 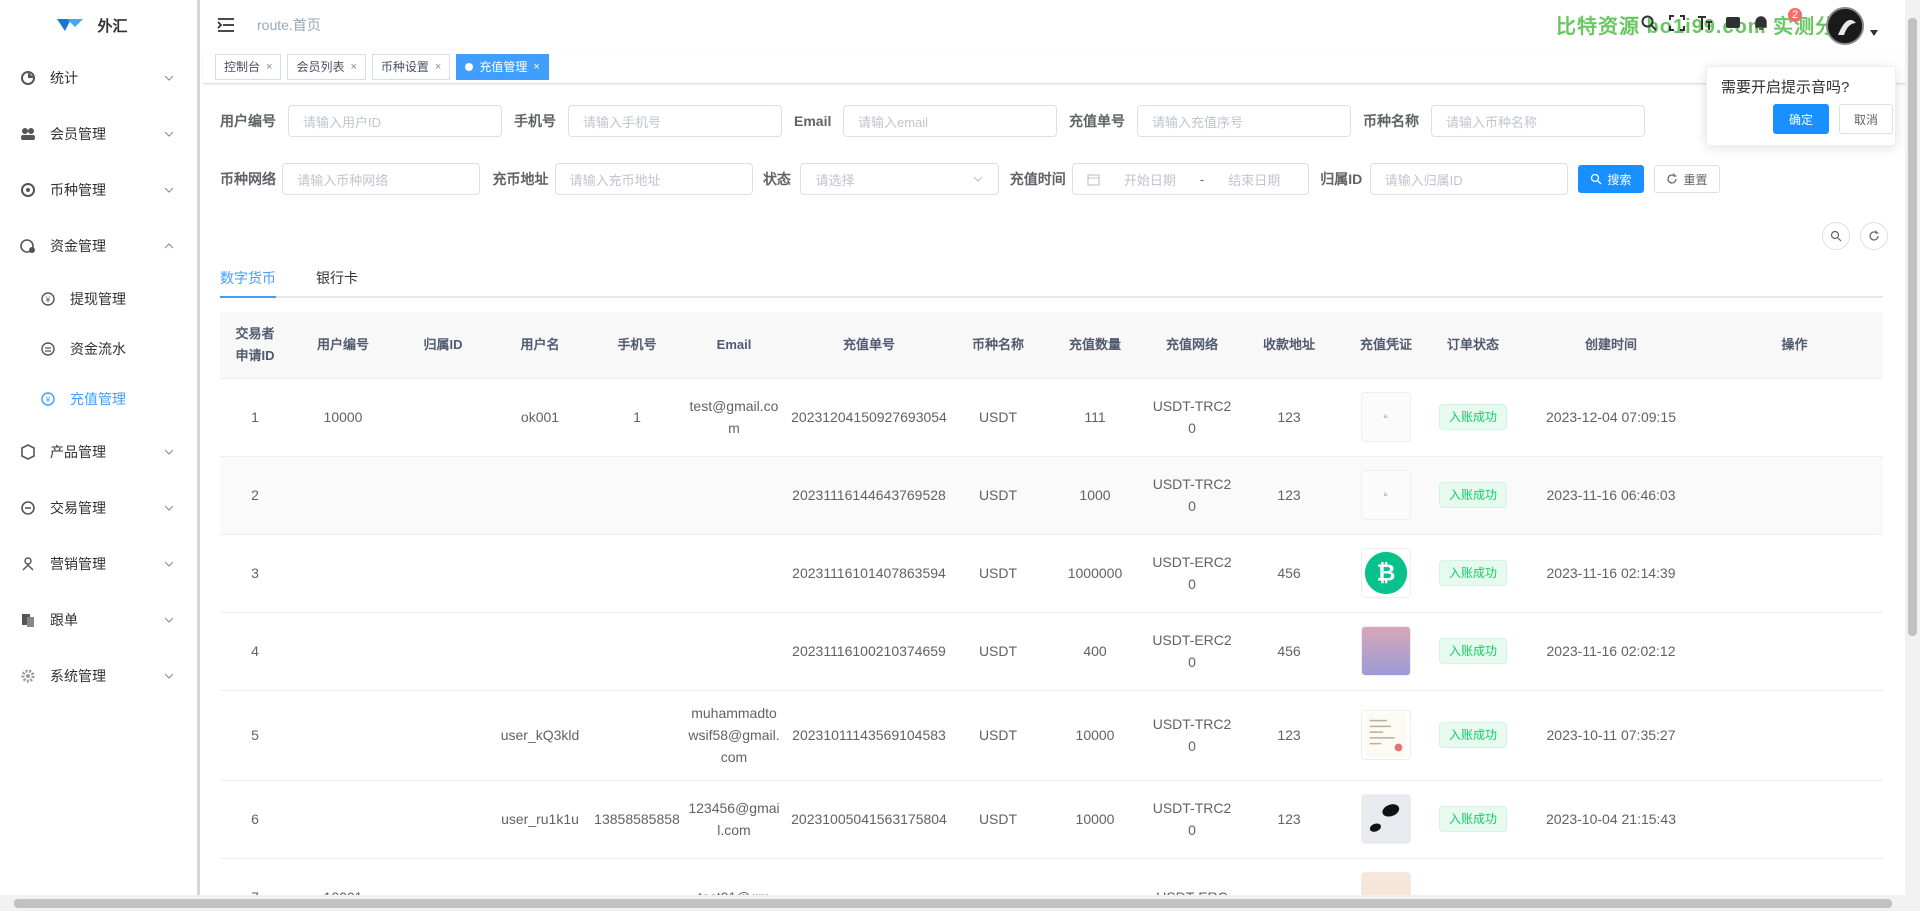 What do you see at coordinates (98, 299) in the screenshot?
I see `sidebar-subitem-withdraw: ¥ 提现管理` at bounding box center [98, 299].